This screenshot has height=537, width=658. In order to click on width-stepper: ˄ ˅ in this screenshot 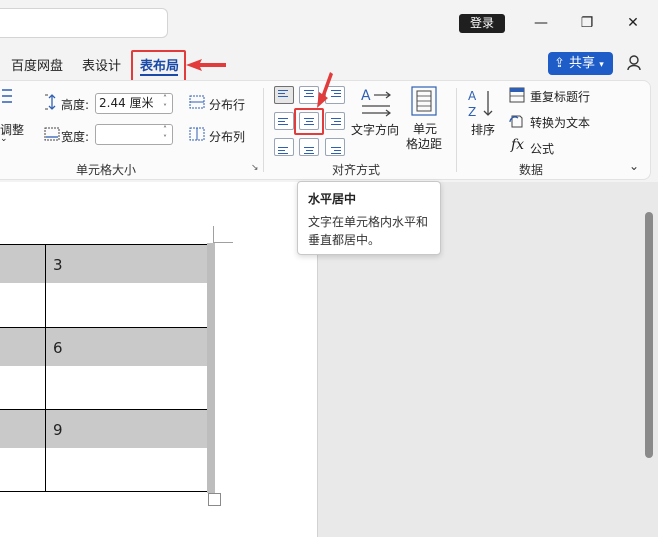, I will do `click(165, 134)`.